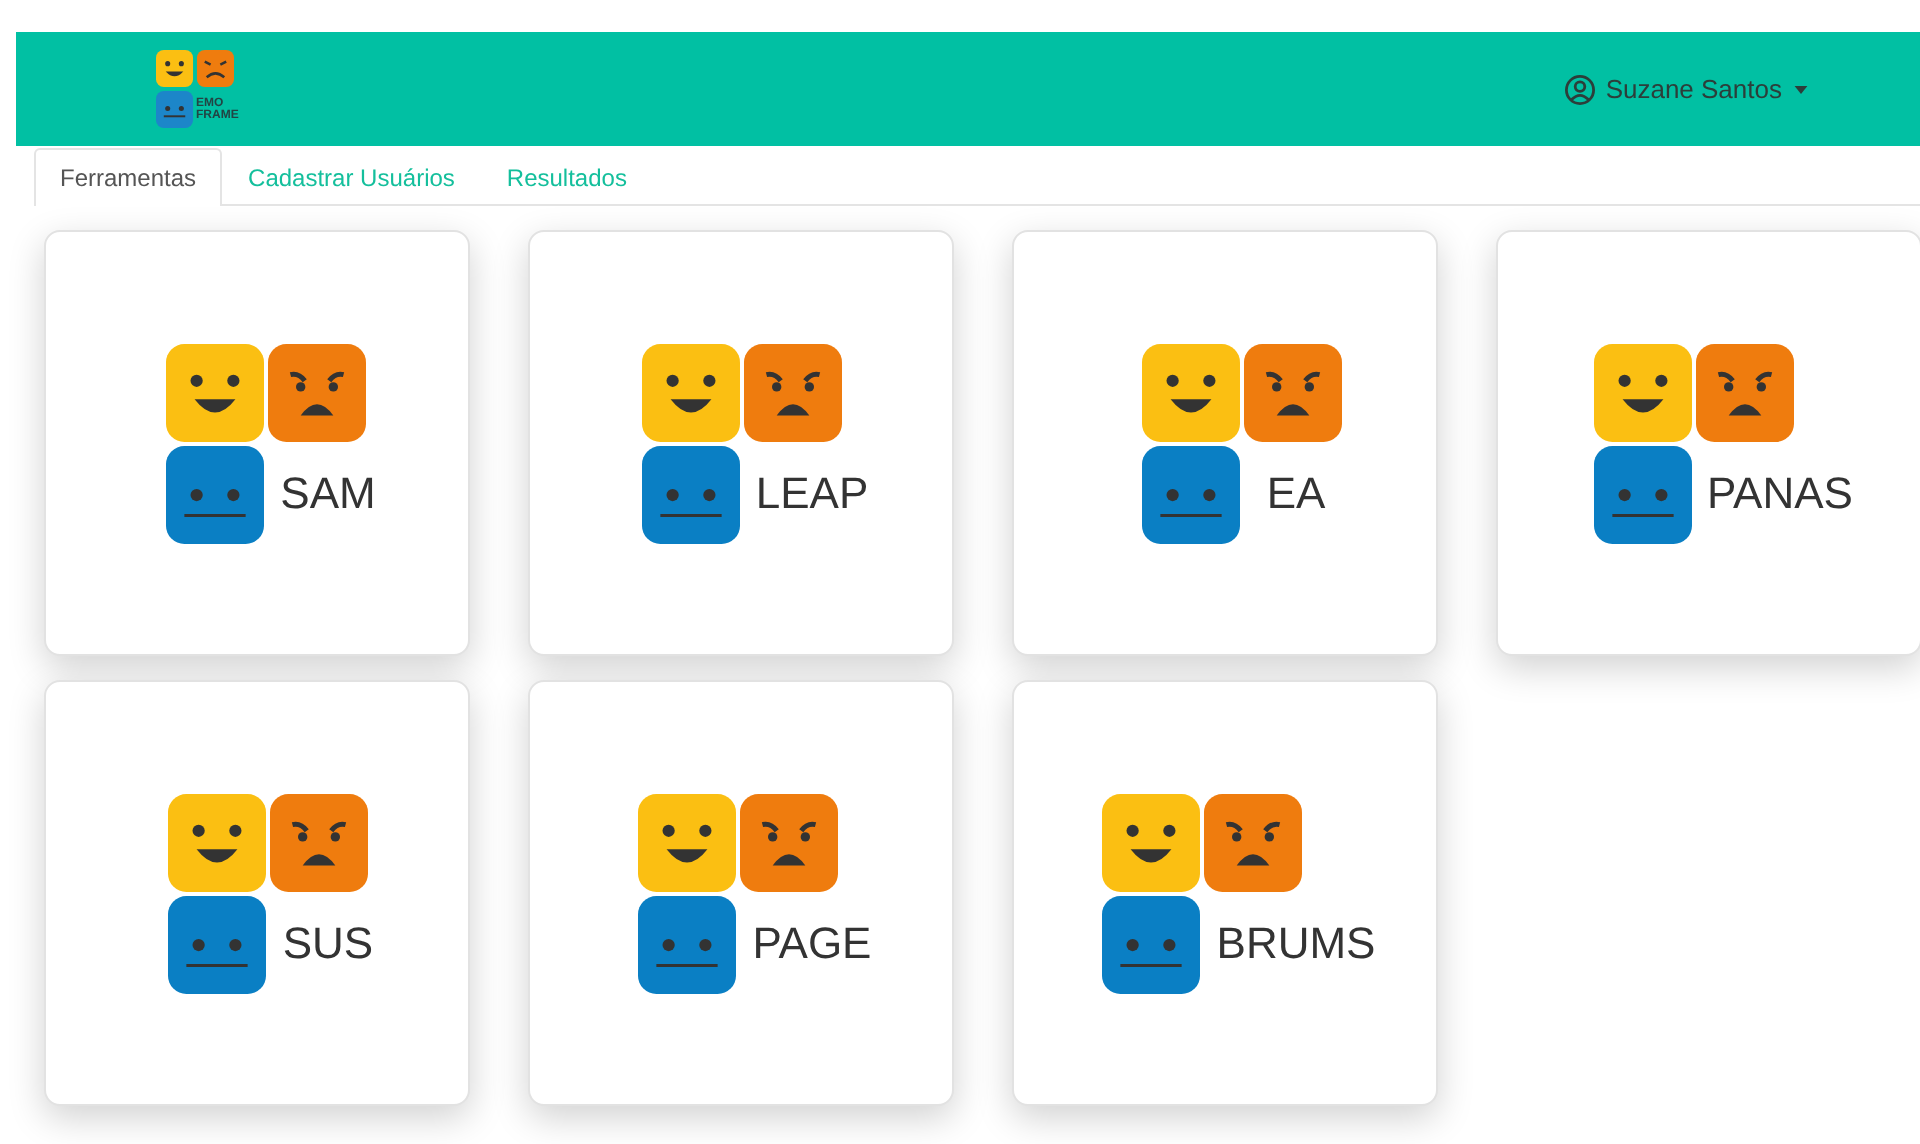 Image resolution: width=1920 pixels, height=1144 pixels. I want to click on tool-card: LEAP, so click(741, 443).